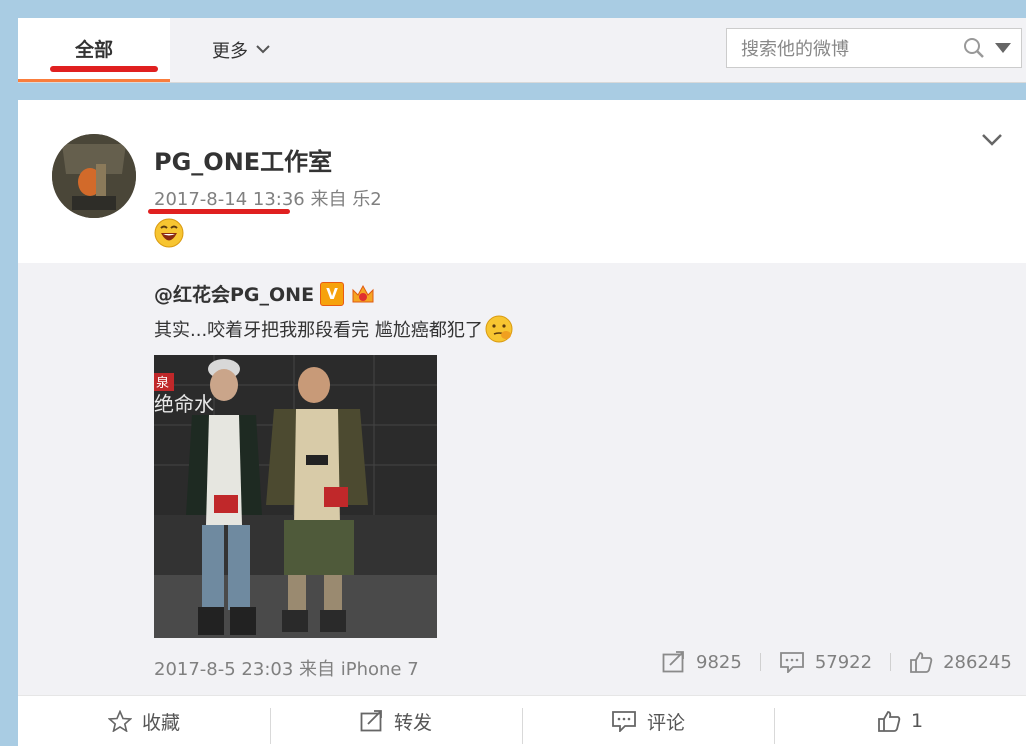  What do you see at coordinates (917, 721) in the screenshot?
I see `like-label: 1` at bounding box center [917, 721].